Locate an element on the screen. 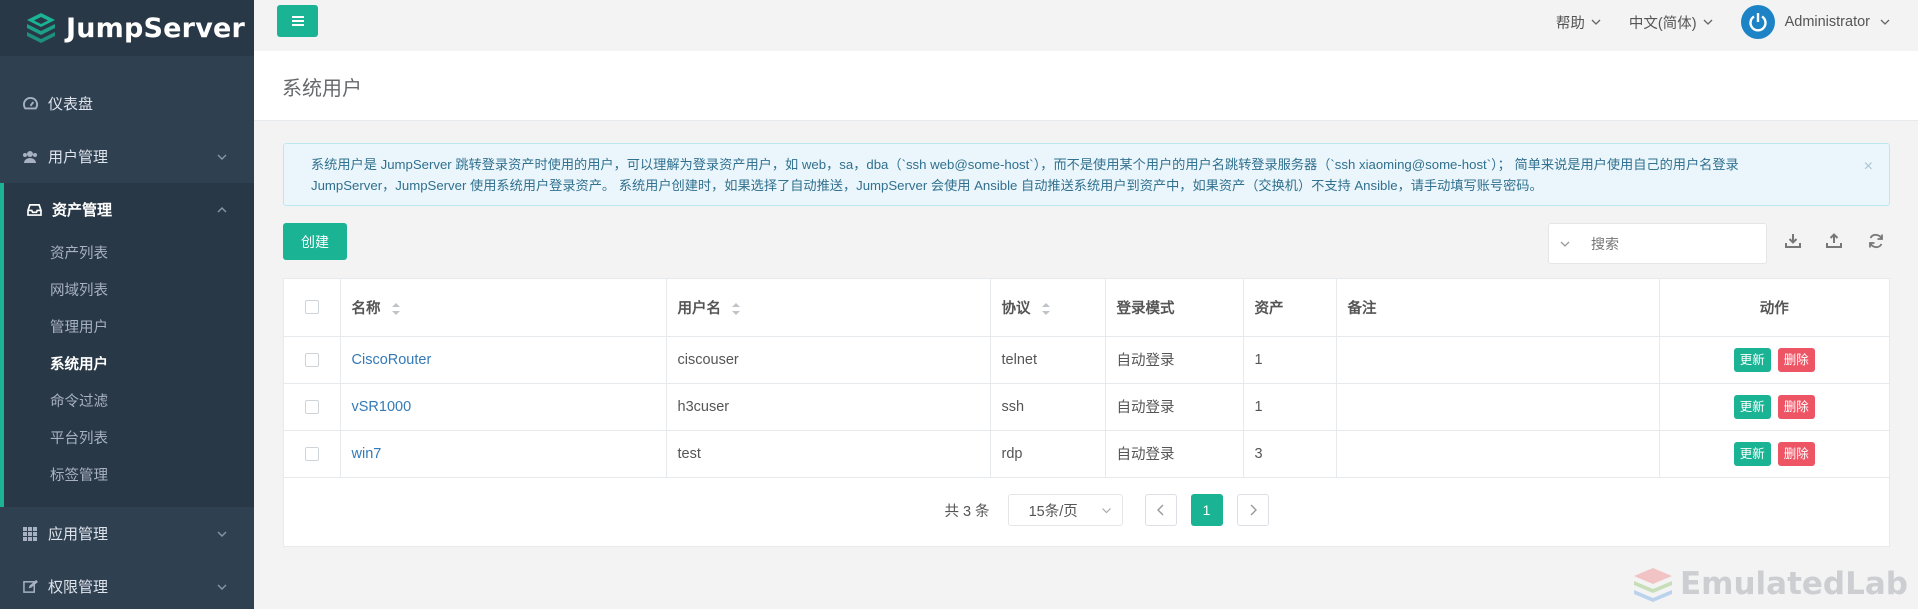  create-button: 创建 is located at coordinates (315, 241).